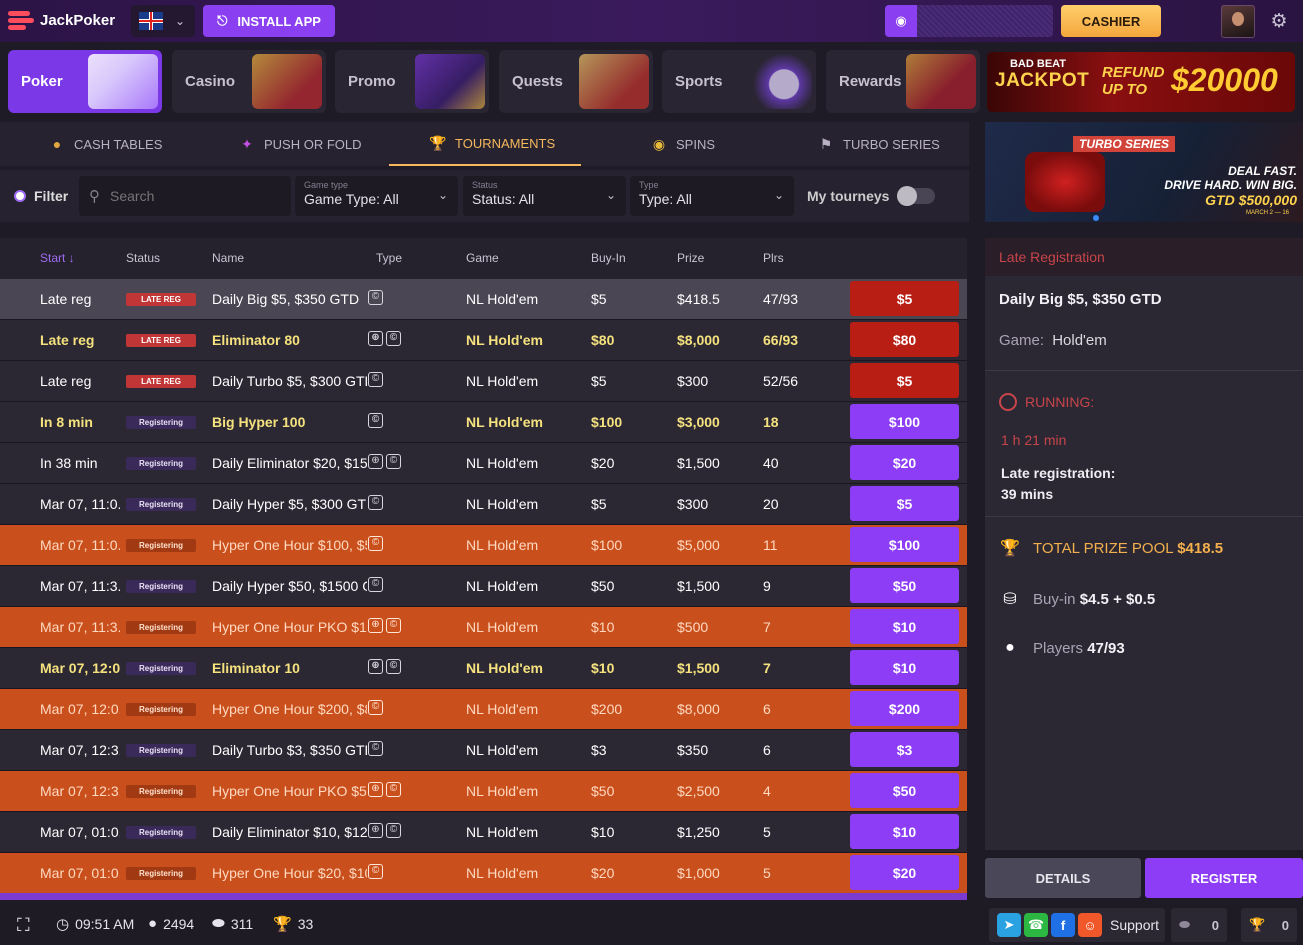  Describe the element at coordinates (85, 81) in the screenshot. I see `category-poker: Poker` at that location.